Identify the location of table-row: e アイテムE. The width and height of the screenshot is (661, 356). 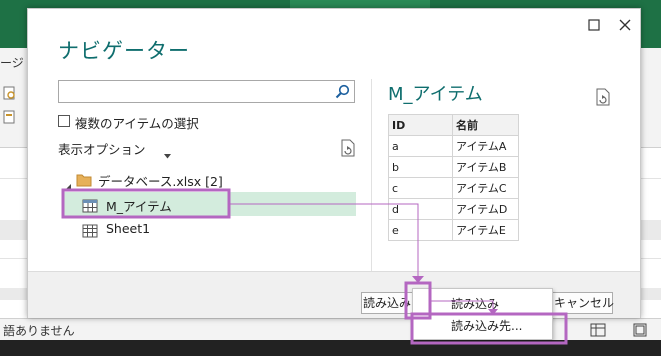
(453, 230).